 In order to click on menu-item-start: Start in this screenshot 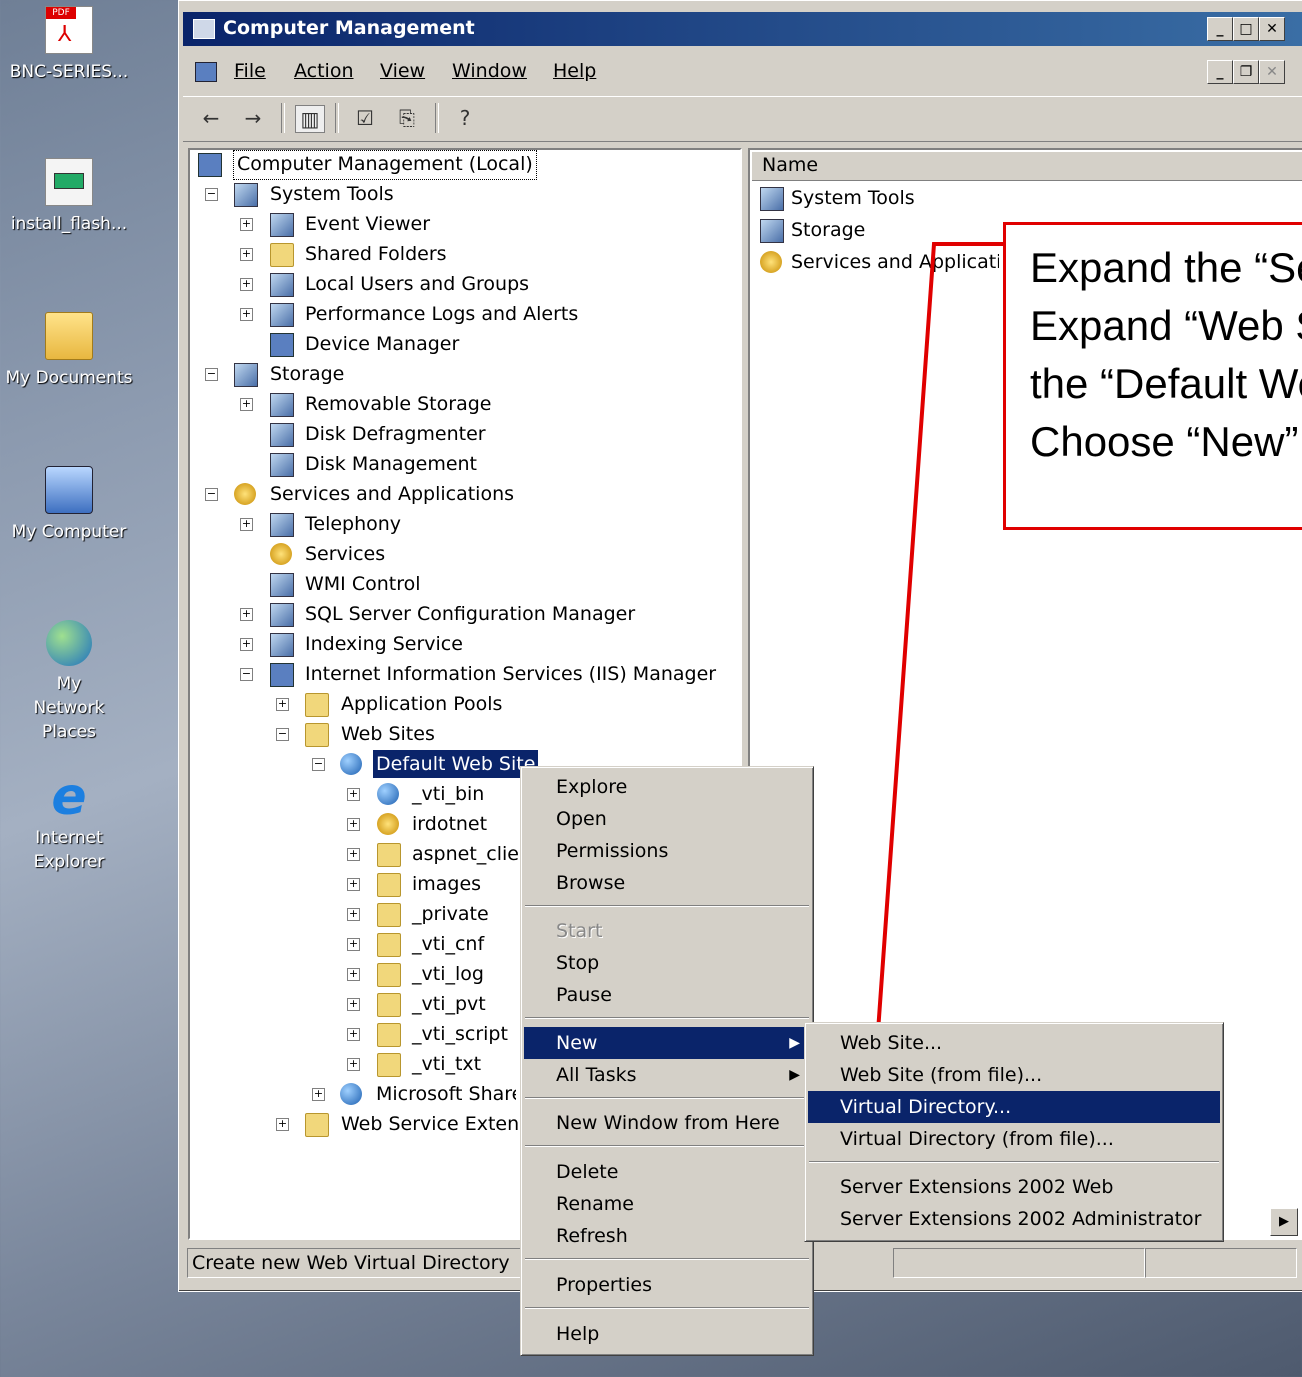, I will do `click(579, 931)`.